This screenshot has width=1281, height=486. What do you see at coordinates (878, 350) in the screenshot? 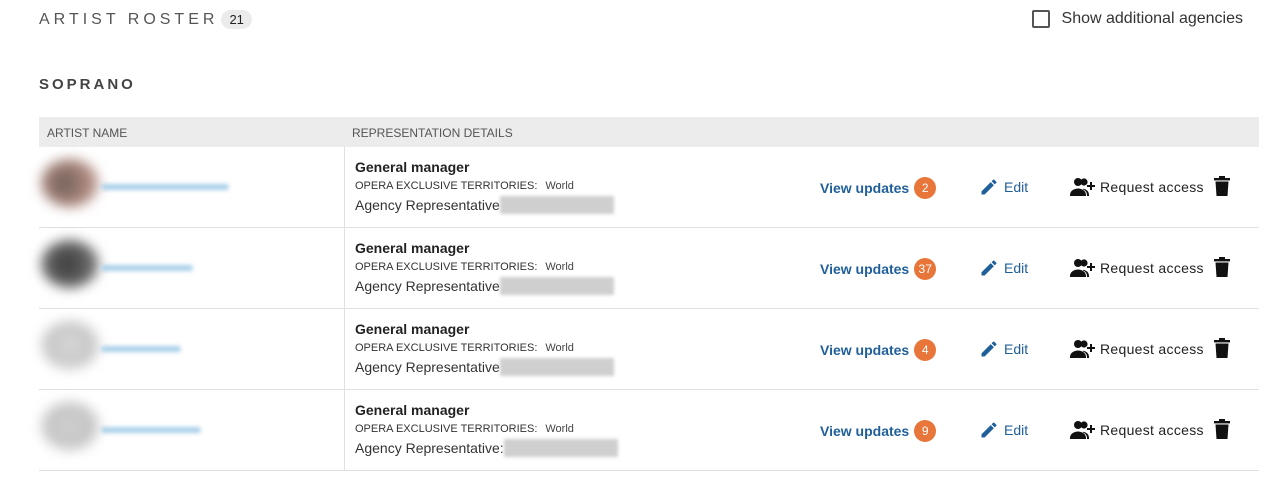
I see `view-updates-link: View updates 4` at bounding box center [878, 350].